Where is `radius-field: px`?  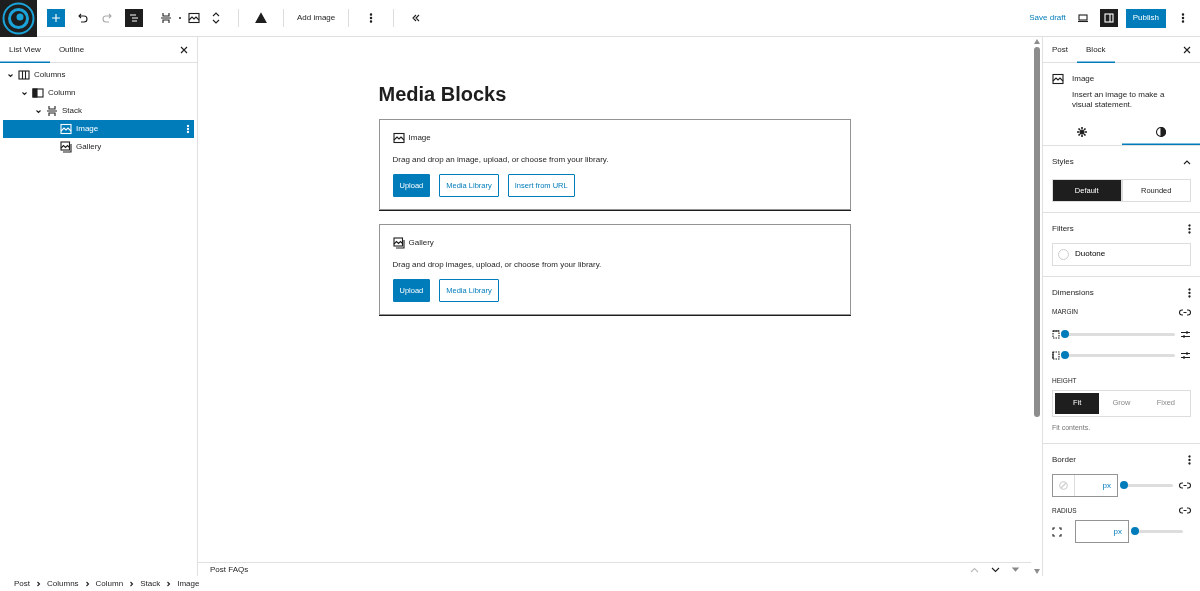
radius-field: px is located at coordinates (1102, 532).